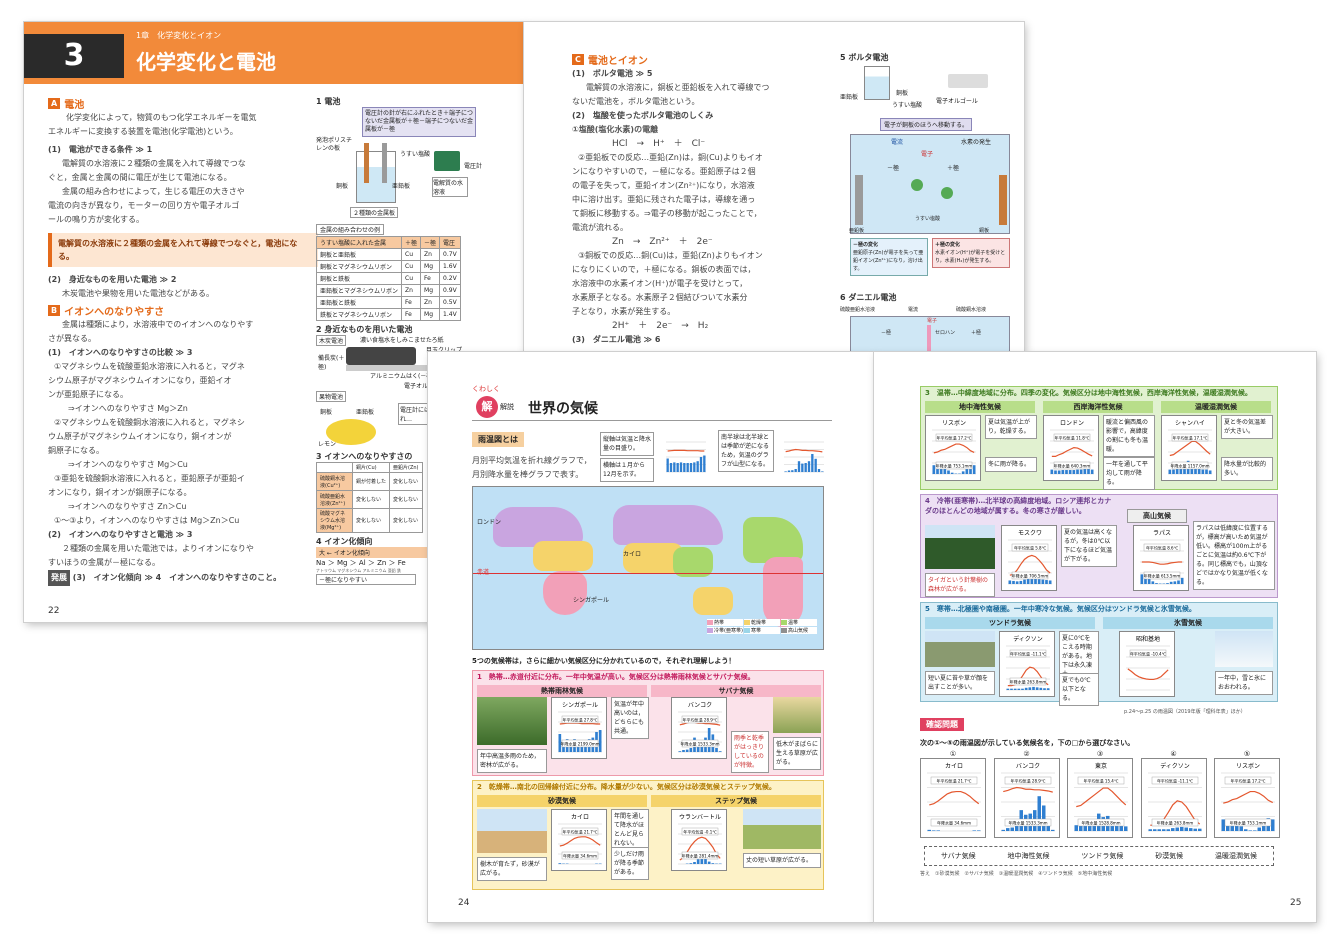  What do you see at coordinates (1027, 664) in the screenshot?
I see `climograph-dikson: ディクソン年平均気温 -11.1℃ 年降水量 263.8mm` at bounding box center [1027, 664].